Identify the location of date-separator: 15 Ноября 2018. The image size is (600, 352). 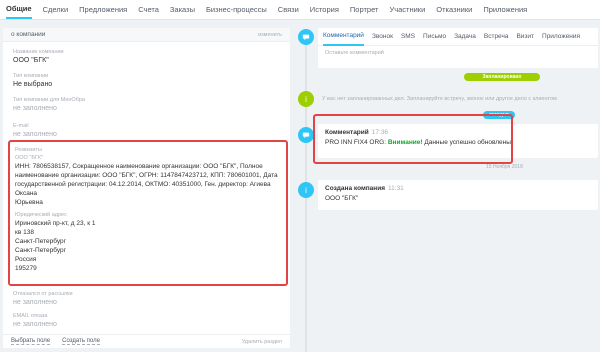
(504, 167).